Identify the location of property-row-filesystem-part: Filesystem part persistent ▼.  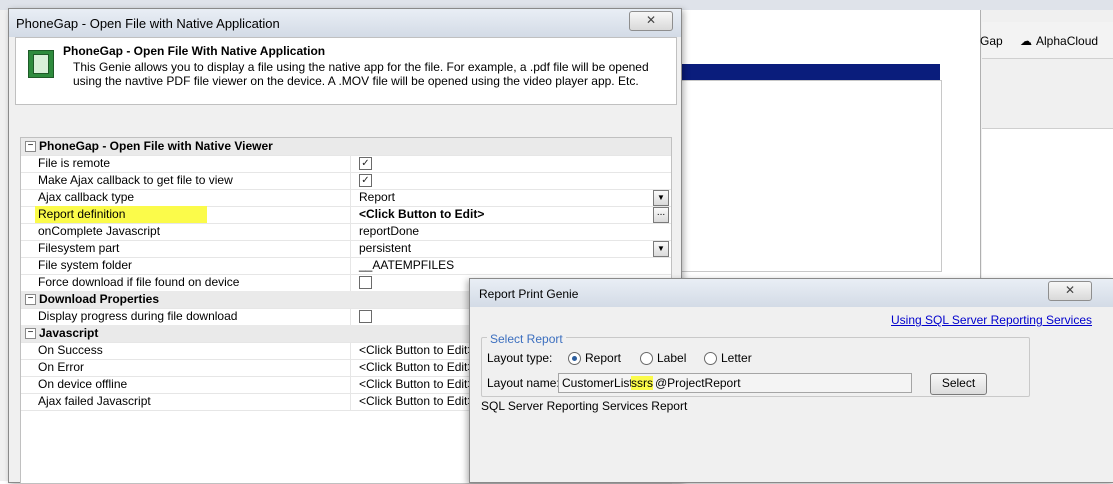
(346, 249).